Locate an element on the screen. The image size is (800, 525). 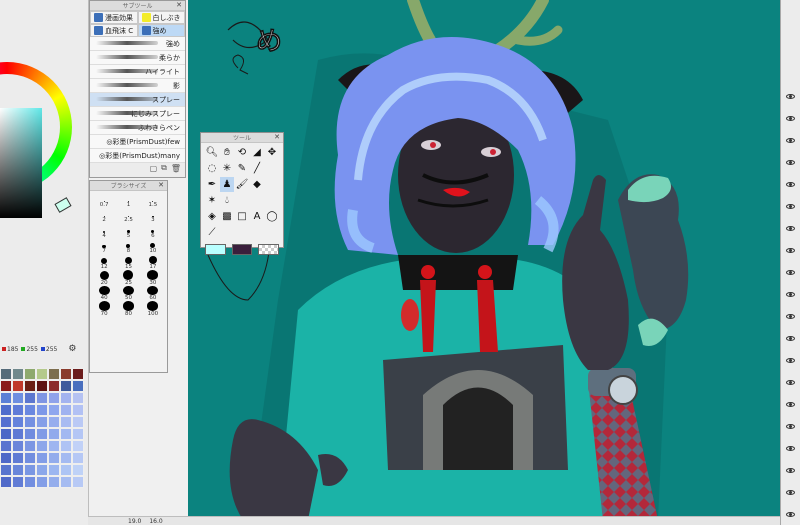
blend-icon: ✶ is located at coordinates (212, 200).